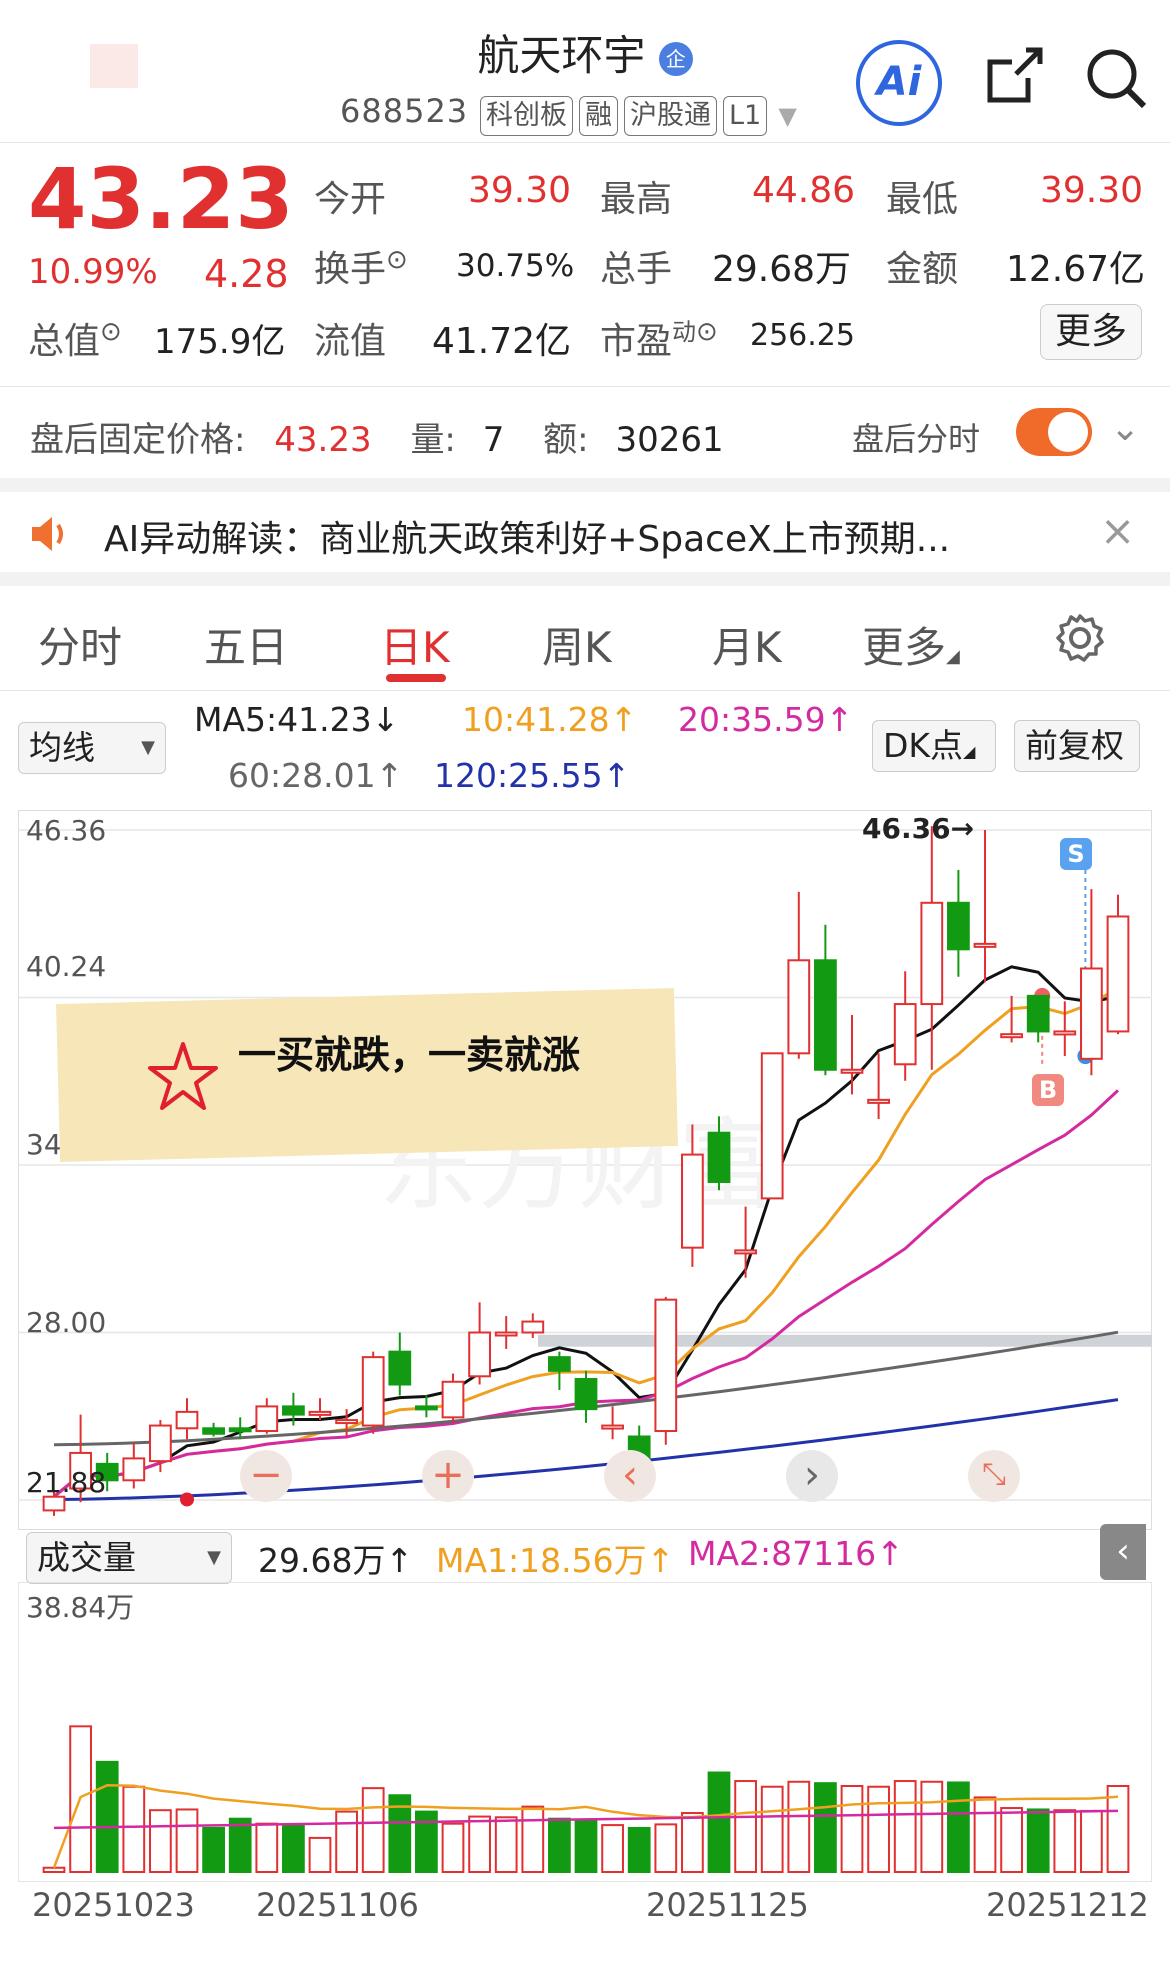 The height and width of the screenshot is (1973, 1170). Describe the element at coordinates (336, 1560) in the screenshot. I see `volume-value: 29.68万↑` at that location.